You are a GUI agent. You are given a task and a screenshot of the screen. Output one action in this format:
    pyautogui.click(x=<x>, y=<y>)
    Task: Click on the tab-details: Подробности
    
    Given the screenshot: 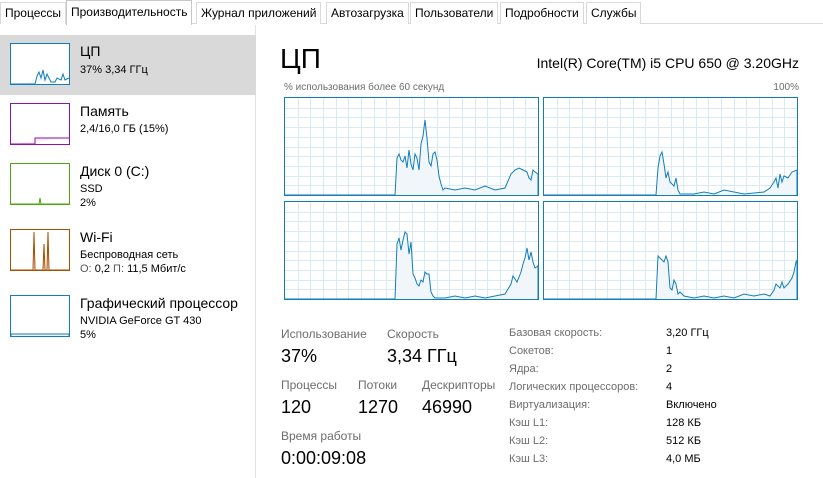 What is the action you would take?
    pyautogui.click(x=542, y=13)
    